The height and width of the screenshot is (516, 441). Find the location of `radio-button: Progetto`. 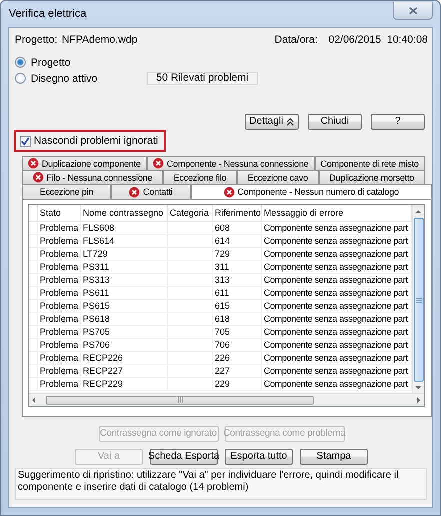

radio-button: Progetto is located at coordinates (81, 62).